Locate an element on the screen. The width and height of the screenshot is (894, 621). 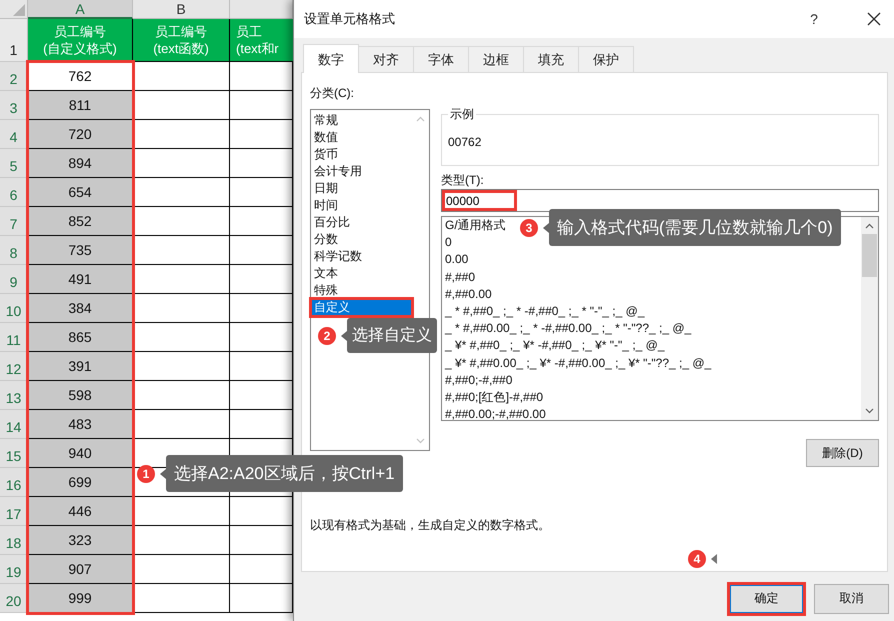
table-cell: 384 is located at coordinates (80, 308).